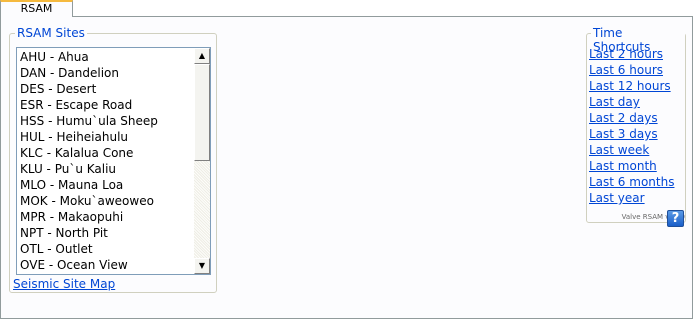 The width and height of the screenshot is (693, 319). I want to click on time-shortcut-link: Last 12 hours, so click(631, 86).